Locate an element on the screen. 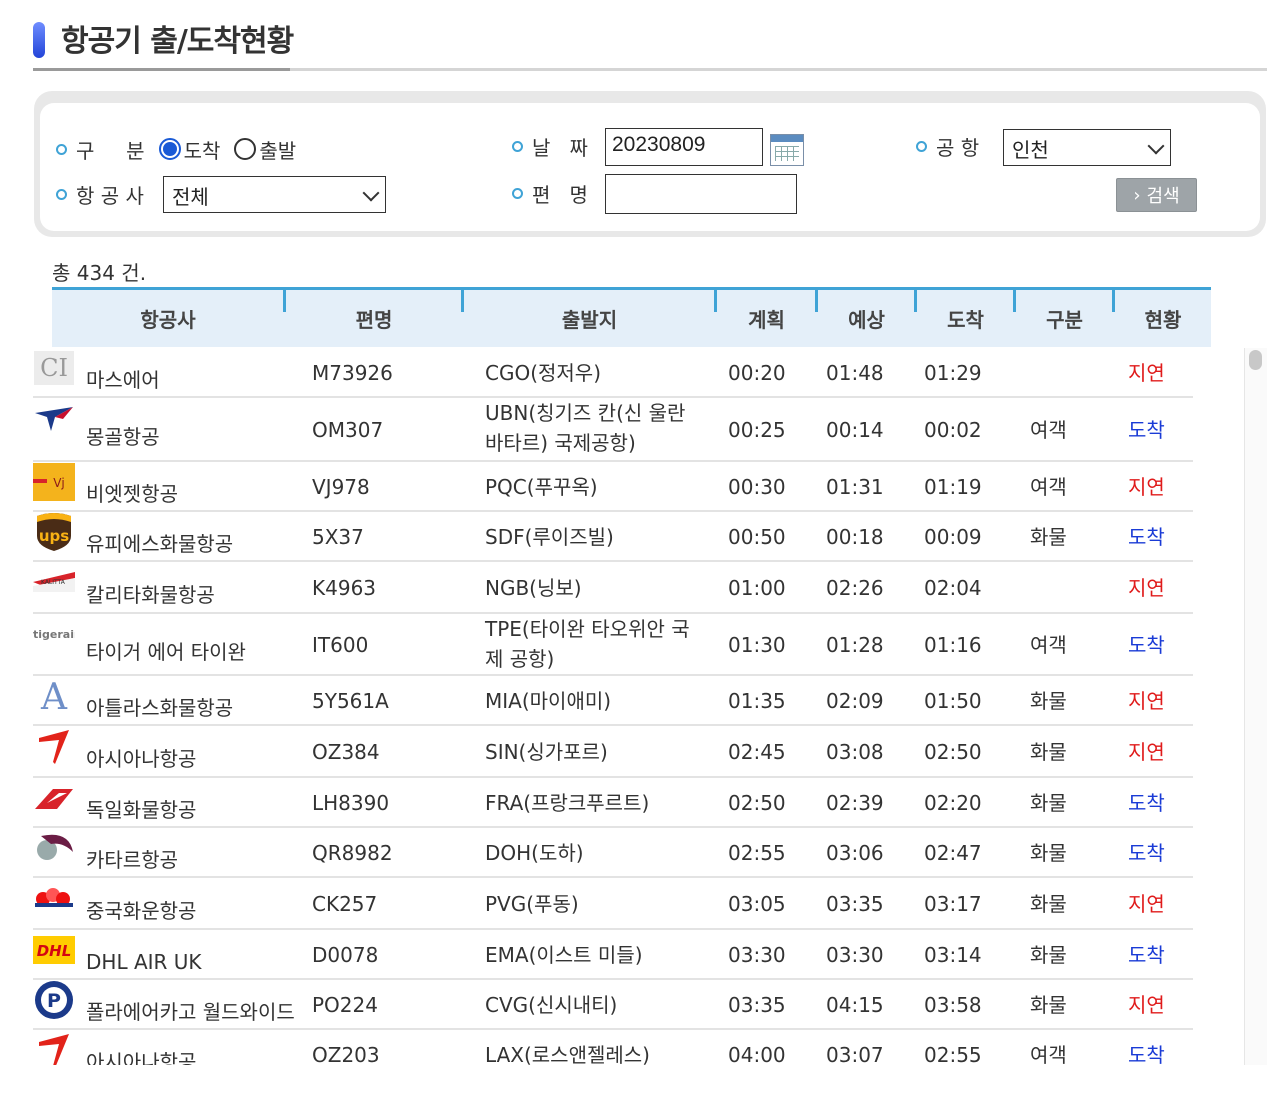 Image resolution: width=1280 pixels, height=1095 pixels. qatar-logo-icon is located at coordinates (54, 848).